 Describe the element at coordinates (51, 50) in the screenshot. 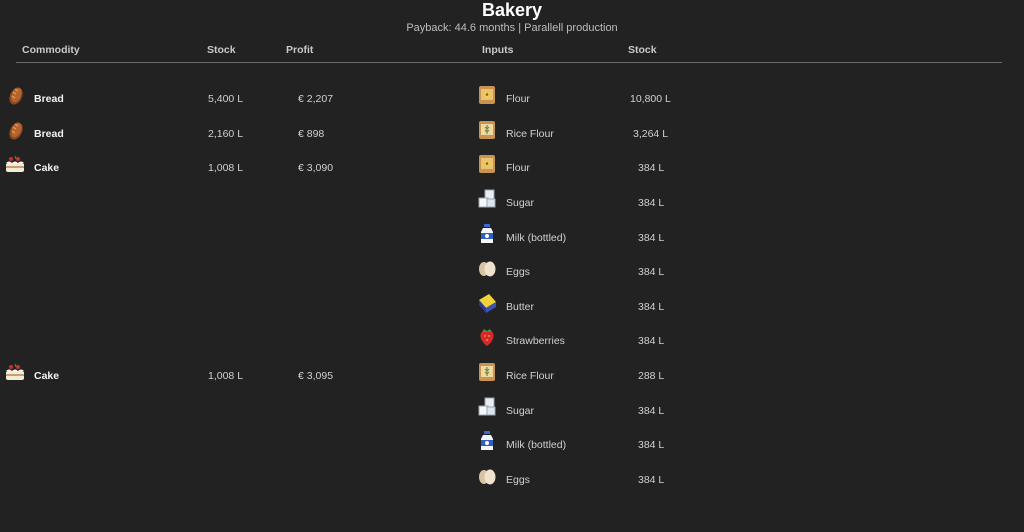

I see `header-commodity: Commodity` at that location.